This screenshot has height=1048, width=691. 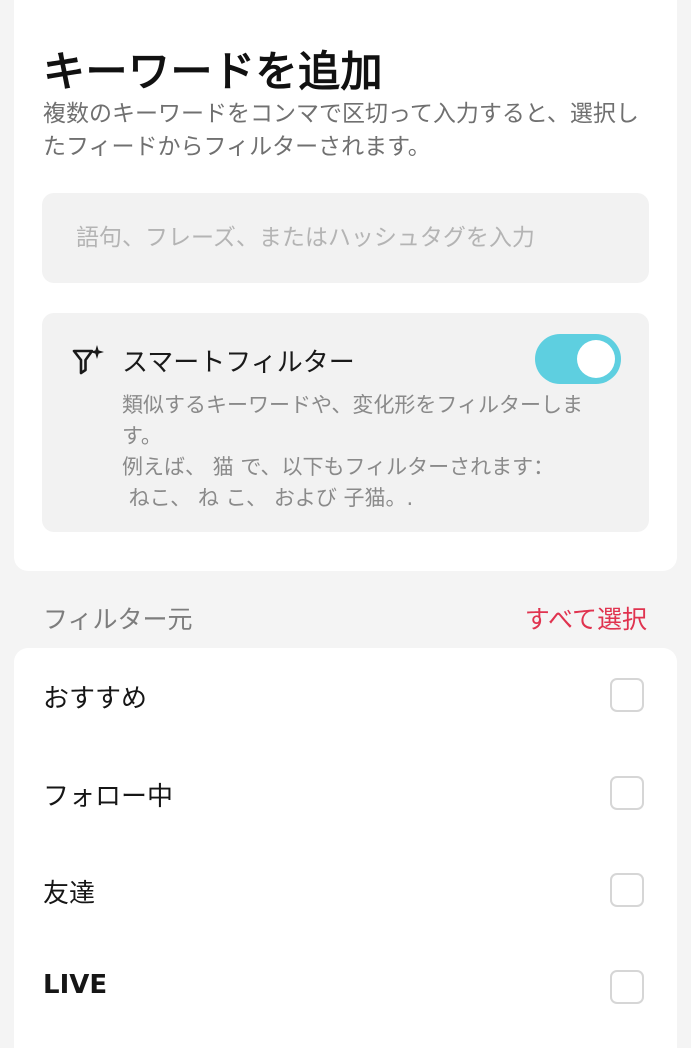 What do you see at coordinates (75, 985) in the screenshot?
I see `list-item-label: LIVE` at bounding box center [75, 985].